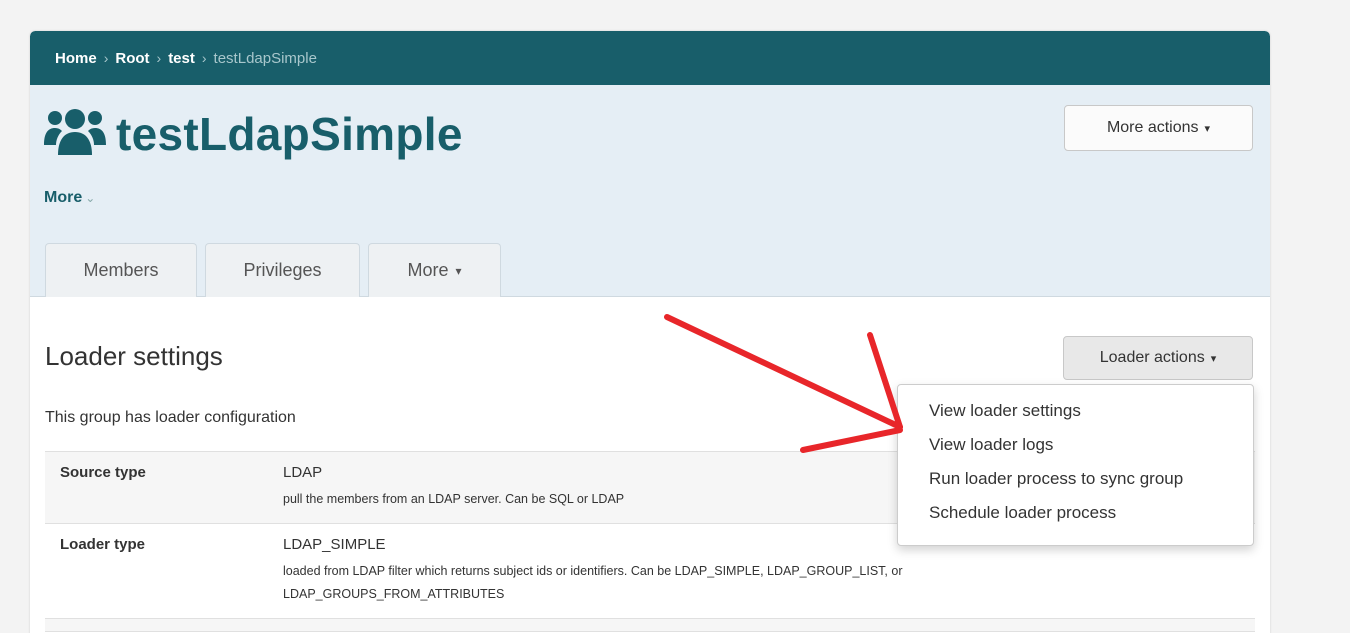 This screenshot has height=633, width=1350. Describe the element at coordinates (1075, 482) in the screenshot. I see `menu-item-run-loader-process: Run loader process to sync group` at that location.